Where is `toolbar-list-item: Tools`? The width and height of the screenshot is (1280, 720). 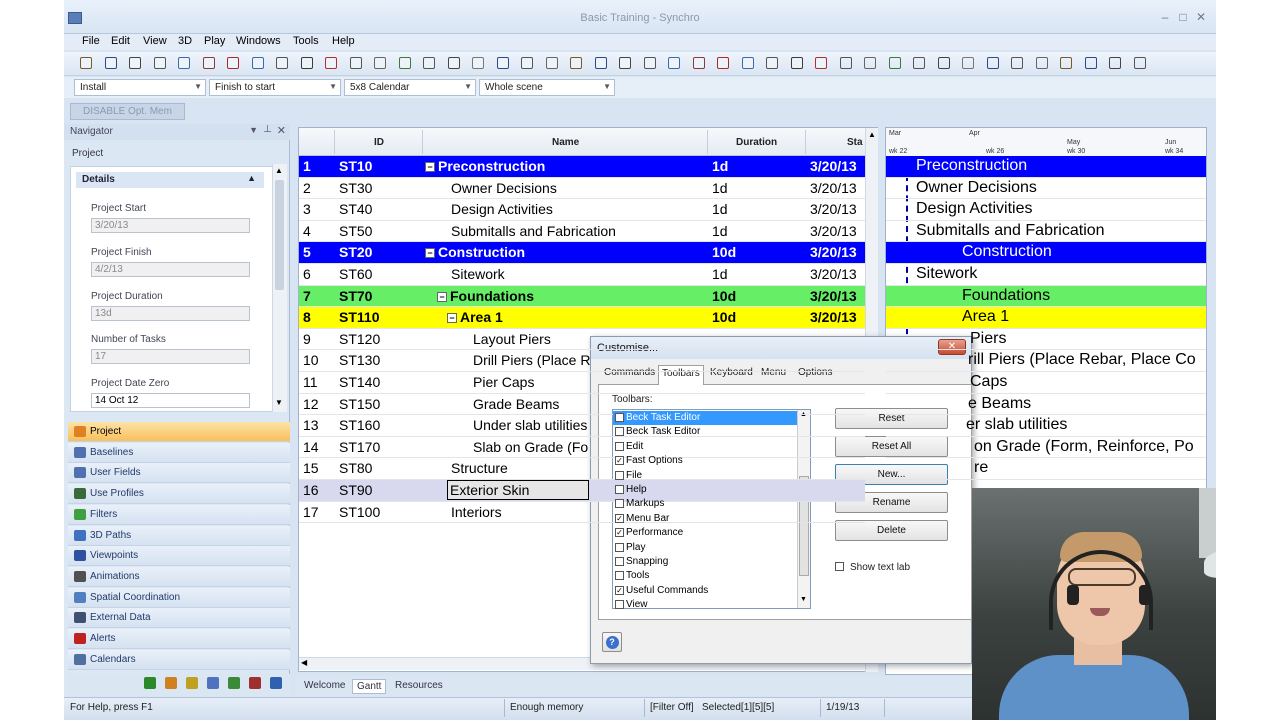 toolbar-list-item: Tools is located at coordinates (705, 576).